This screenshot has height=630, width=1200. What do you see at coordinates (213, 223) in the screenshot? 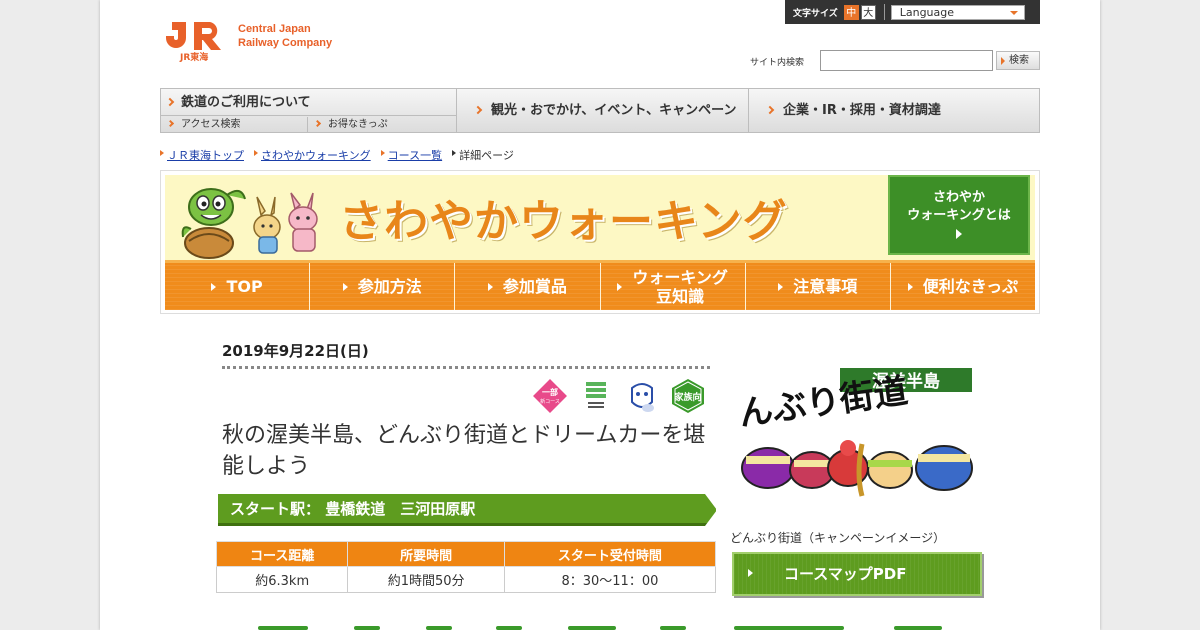
I see `turtle-mascot-icon` at bounding box center [213, 223].